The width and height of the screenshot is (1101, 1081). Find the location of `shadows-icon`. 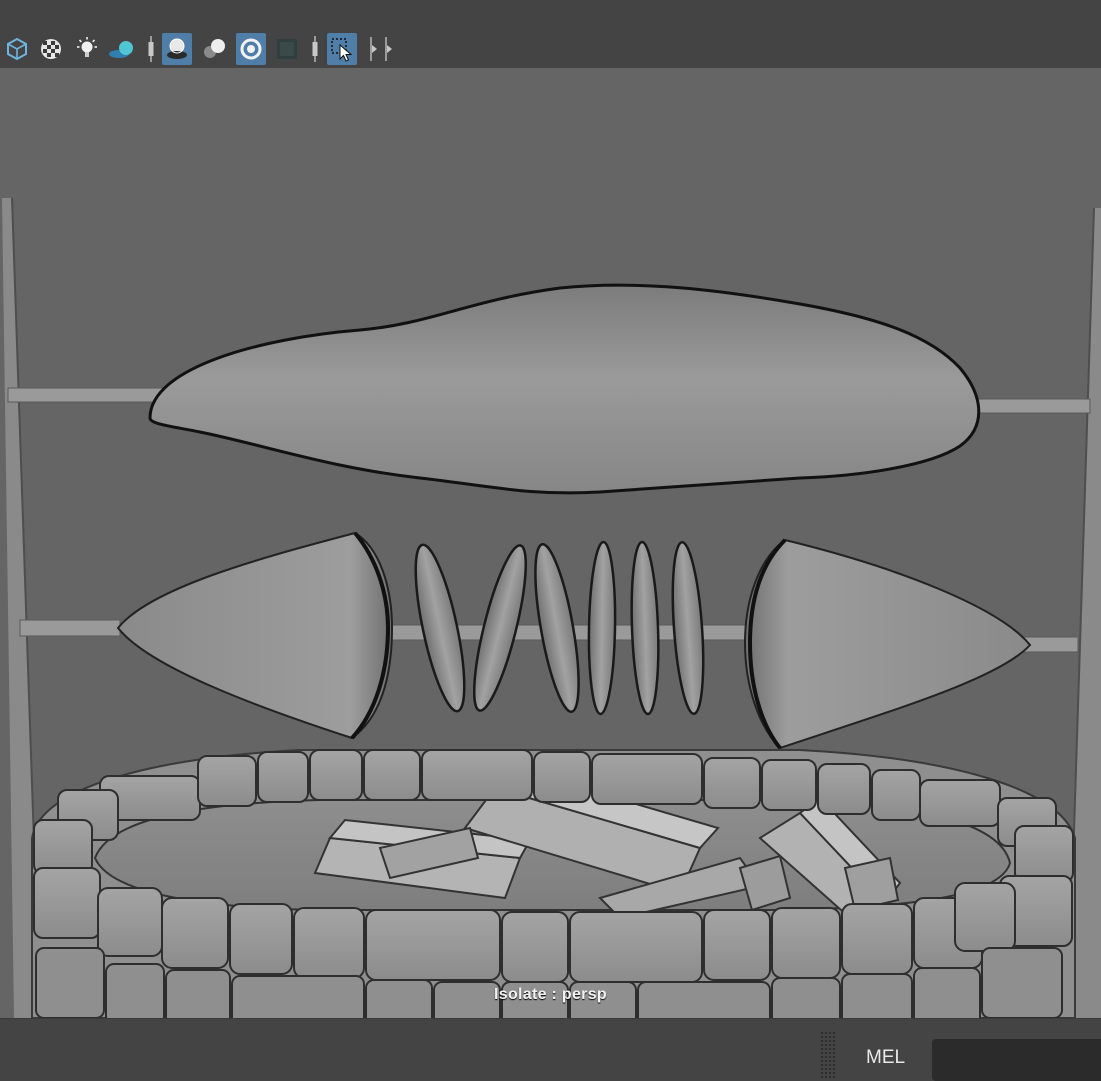

shadows-icon is located at coordinates (123, 49).